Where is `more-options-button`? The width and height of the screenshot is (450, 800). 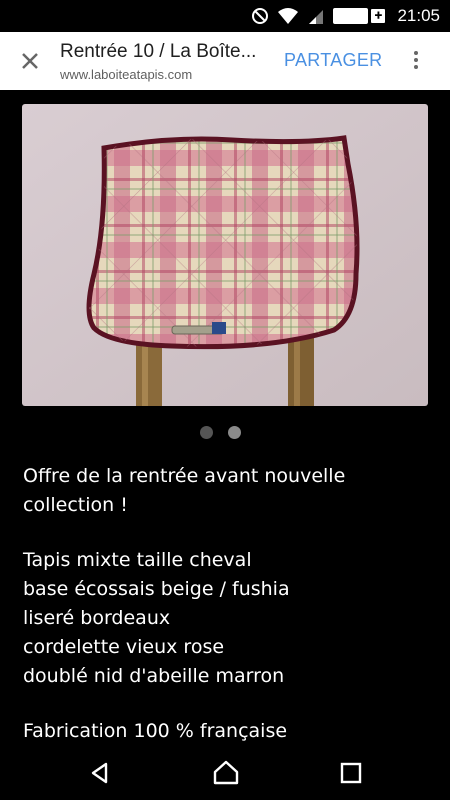
more-options-button is located at coordinates (416, 61).